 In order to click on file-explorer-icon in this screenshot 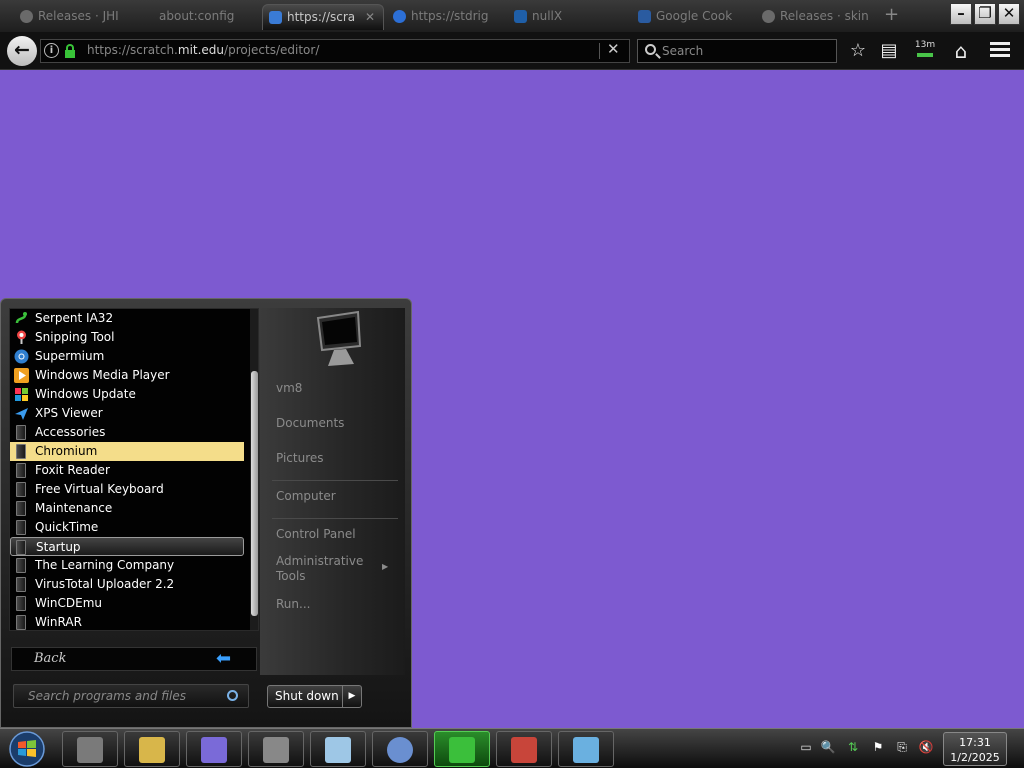, I will do `click(152, 750)`.